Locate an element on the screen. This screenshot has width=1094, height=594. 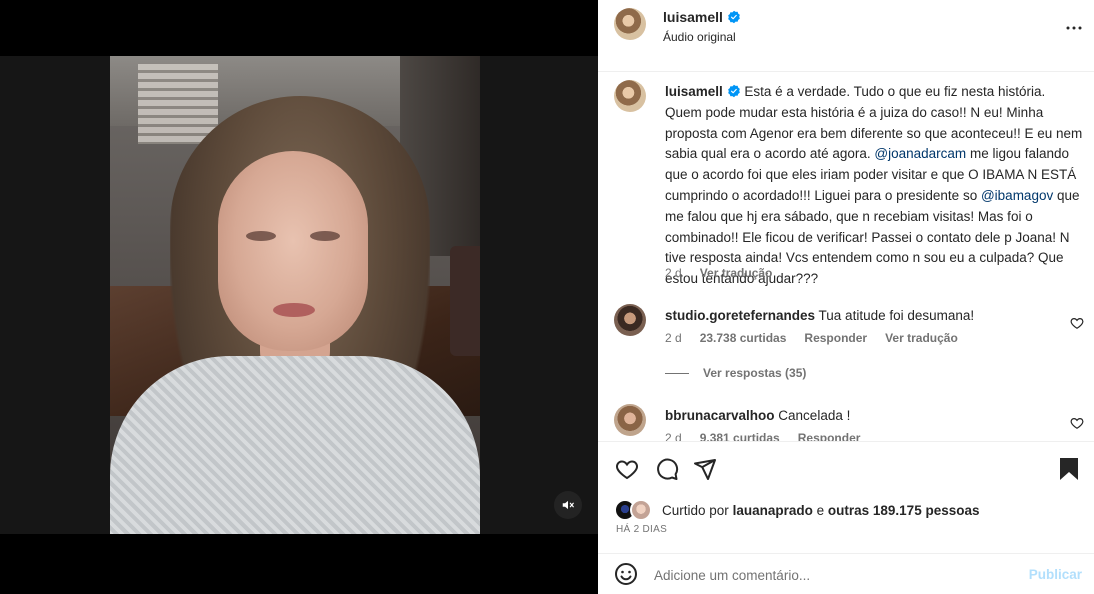
caption-meta: 2 d Ver tradução is located at coordinates (718, 273).